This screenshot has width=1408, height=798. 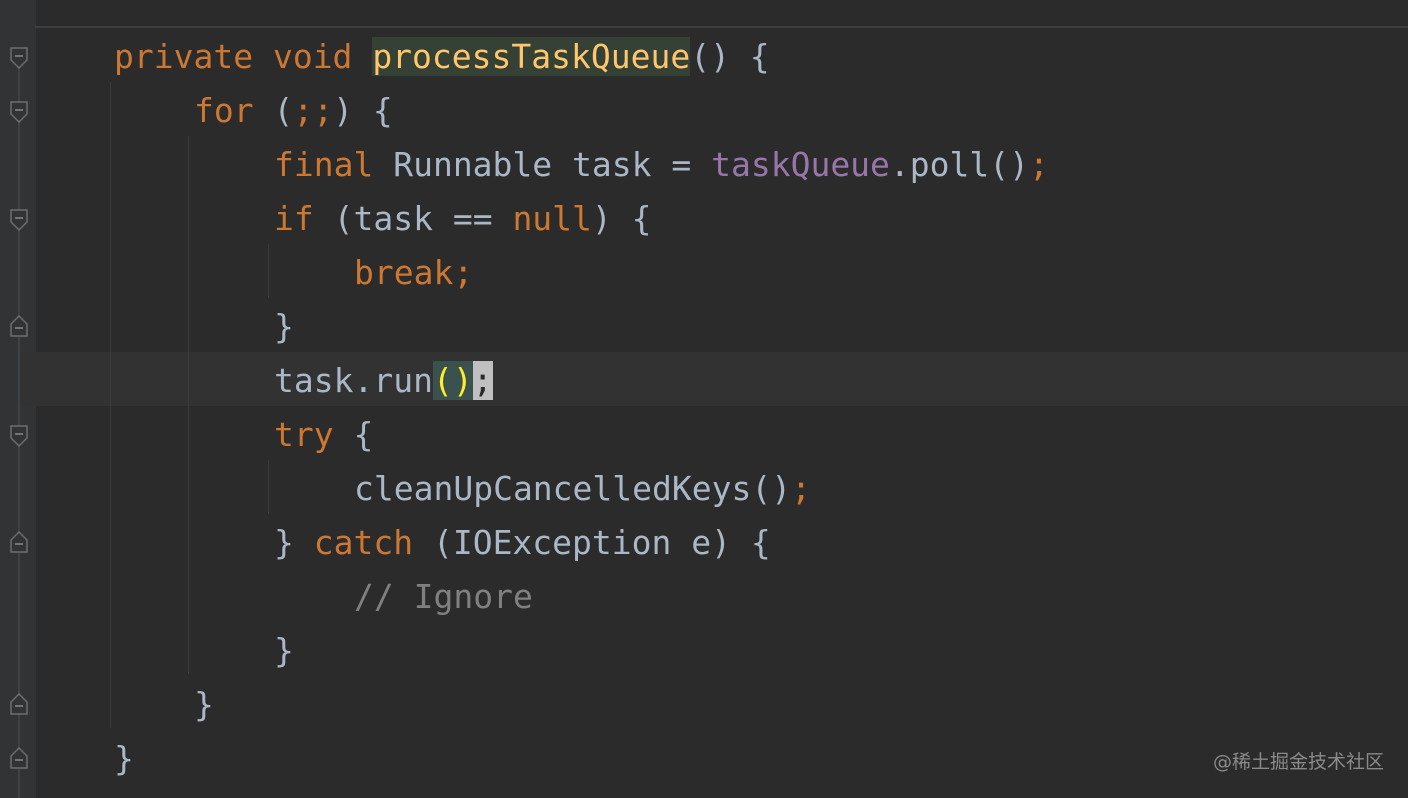 I want to click on code-token: catch, so click(x=363, y=542).